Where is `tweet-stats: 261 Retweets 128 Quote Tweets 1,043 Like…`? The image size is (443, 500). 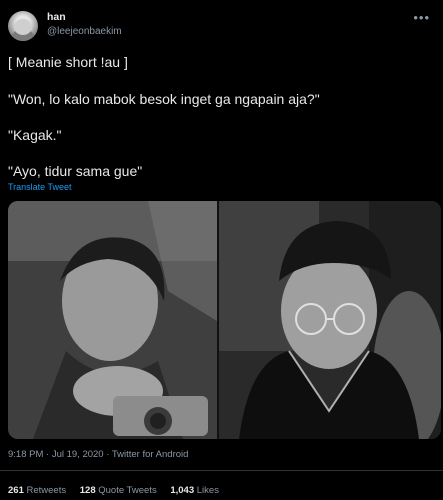 tweet-stats: 261 Retweets 128 Quote Tweets 1,043 Like… is located at coordinates (119, 490).